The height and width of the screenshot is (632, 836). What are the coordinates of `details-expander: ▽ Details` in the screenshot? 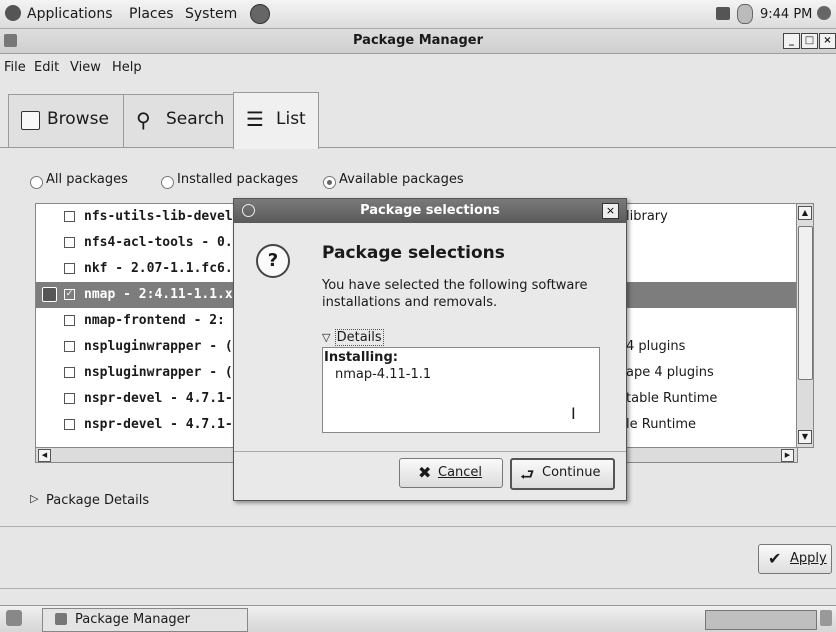 It's located at (353, 337).